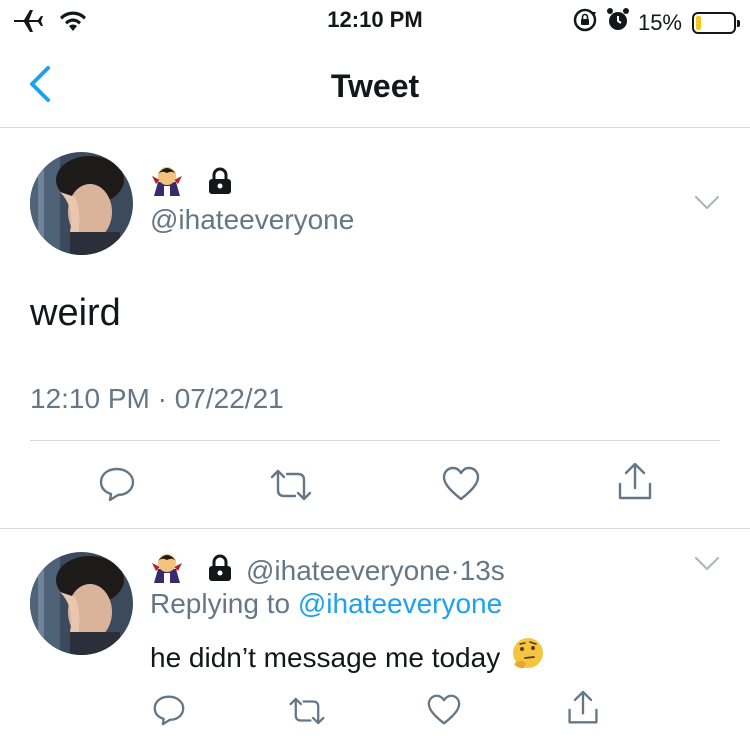  I want to click on thinking-face-emoji, so click(528, 657).